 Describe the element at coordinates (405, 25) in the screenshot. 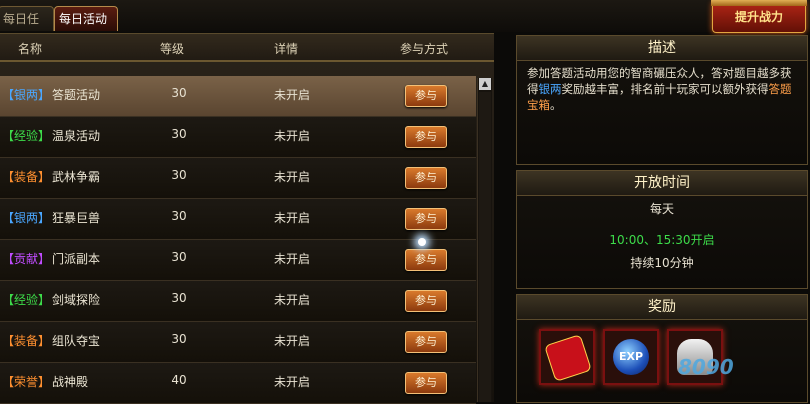

I see `tab-bar: 每日任务 每日活动 提升战力` at that location.